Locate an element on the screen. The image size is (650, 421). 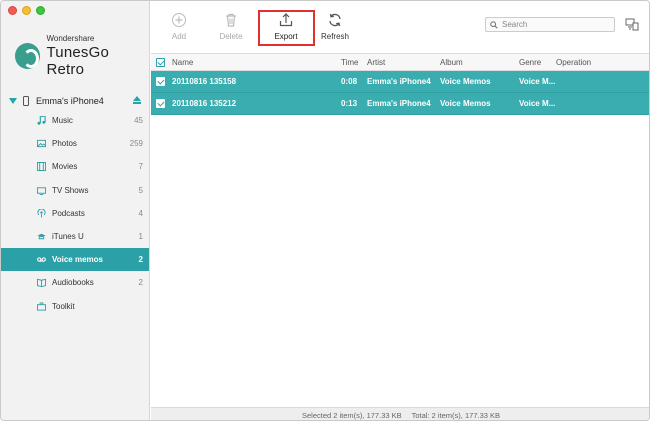
refresh-button: Refresh is located at coordinates (335, 26).